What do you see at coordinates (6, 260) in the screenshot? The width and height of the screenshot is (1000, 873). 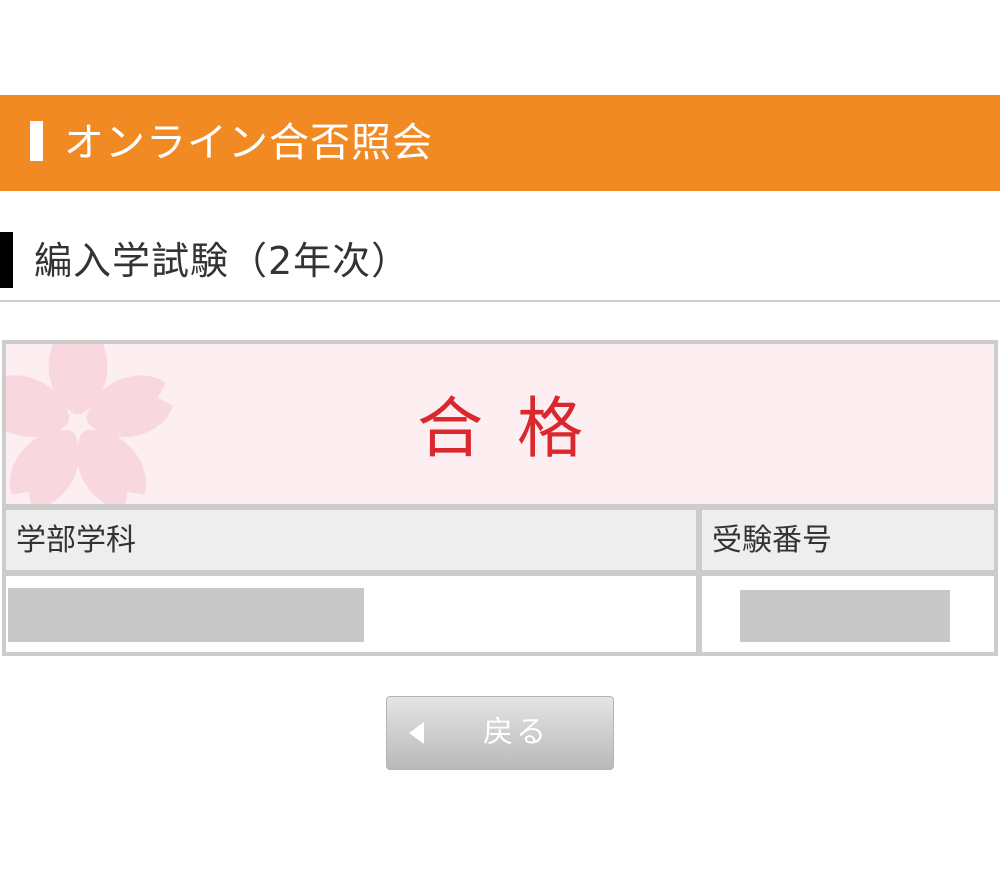 I see `section-marker` at bounding box center [6, 260].